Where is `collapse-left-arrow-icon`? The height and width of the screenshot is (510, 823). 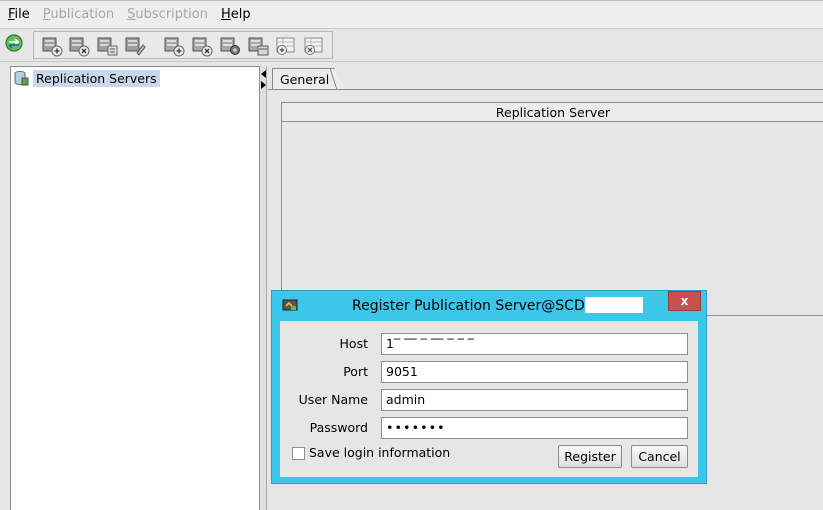
collapse-left-arrow-icon is located at coordinates (263, 74).